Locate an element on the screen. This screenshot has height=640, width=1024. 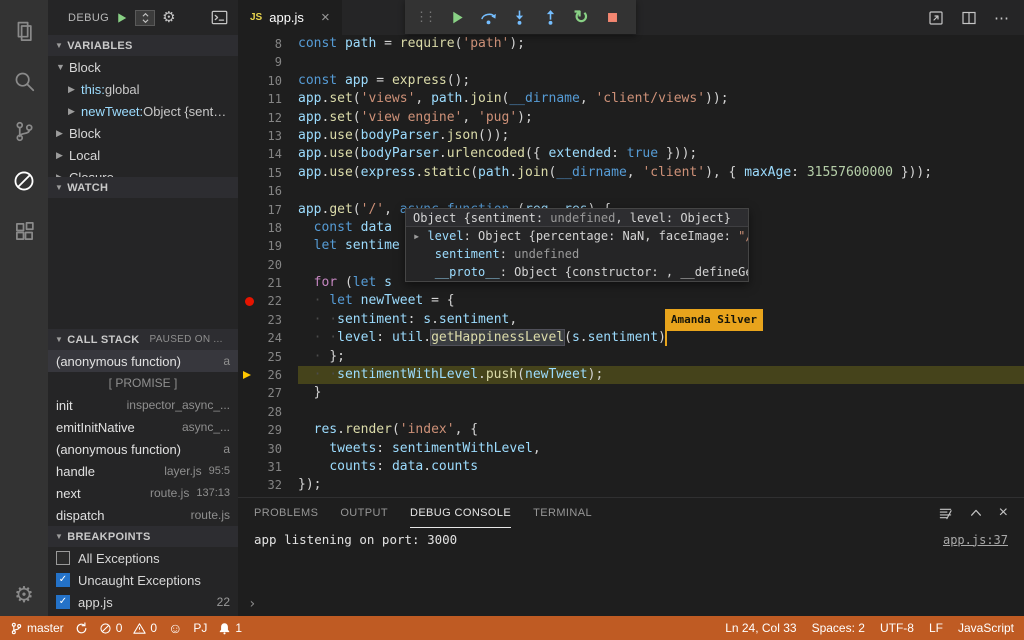
breakpoints-section-header: ▼ BREAKPOINTS is located at coordinates (143, 536).